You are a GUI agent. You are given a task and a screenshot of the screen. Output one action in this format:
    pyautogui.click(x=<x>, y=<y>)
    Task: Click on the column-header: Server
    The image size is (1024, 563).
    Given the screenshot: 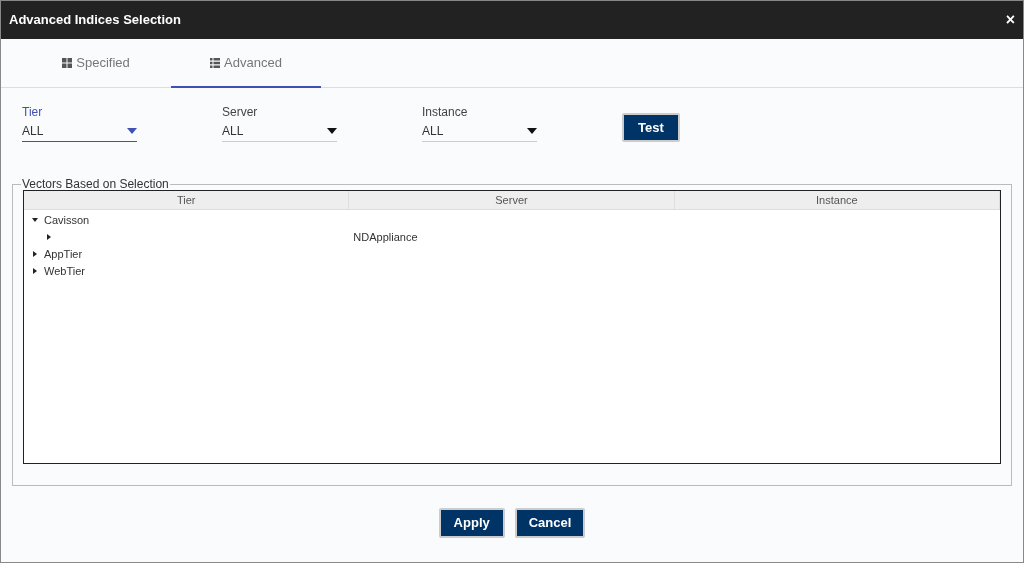 What is the action you would take?
    pyautogui.click(x=512, y=200)
    